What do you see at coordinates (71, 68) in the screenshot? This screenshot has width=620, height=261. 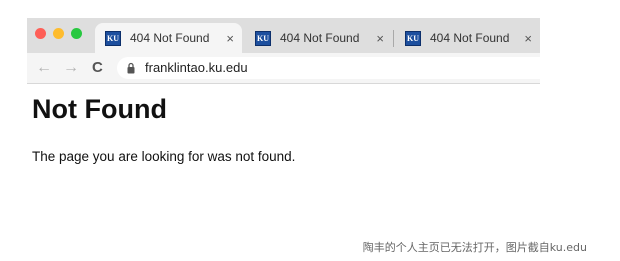 I see `forward-arrow-icon: →` at bounding box center [71, 68].